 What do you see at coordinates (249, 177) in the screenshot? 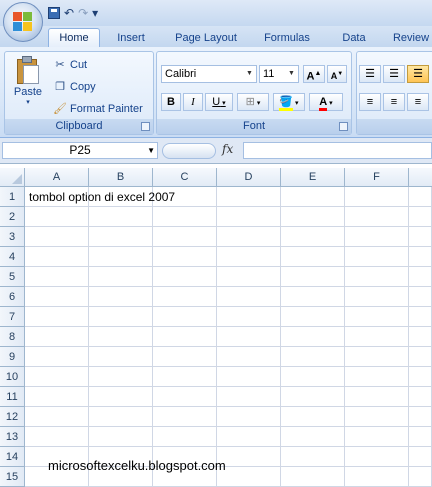
I see `column-header-d: D` at bounding box center [249, 177].